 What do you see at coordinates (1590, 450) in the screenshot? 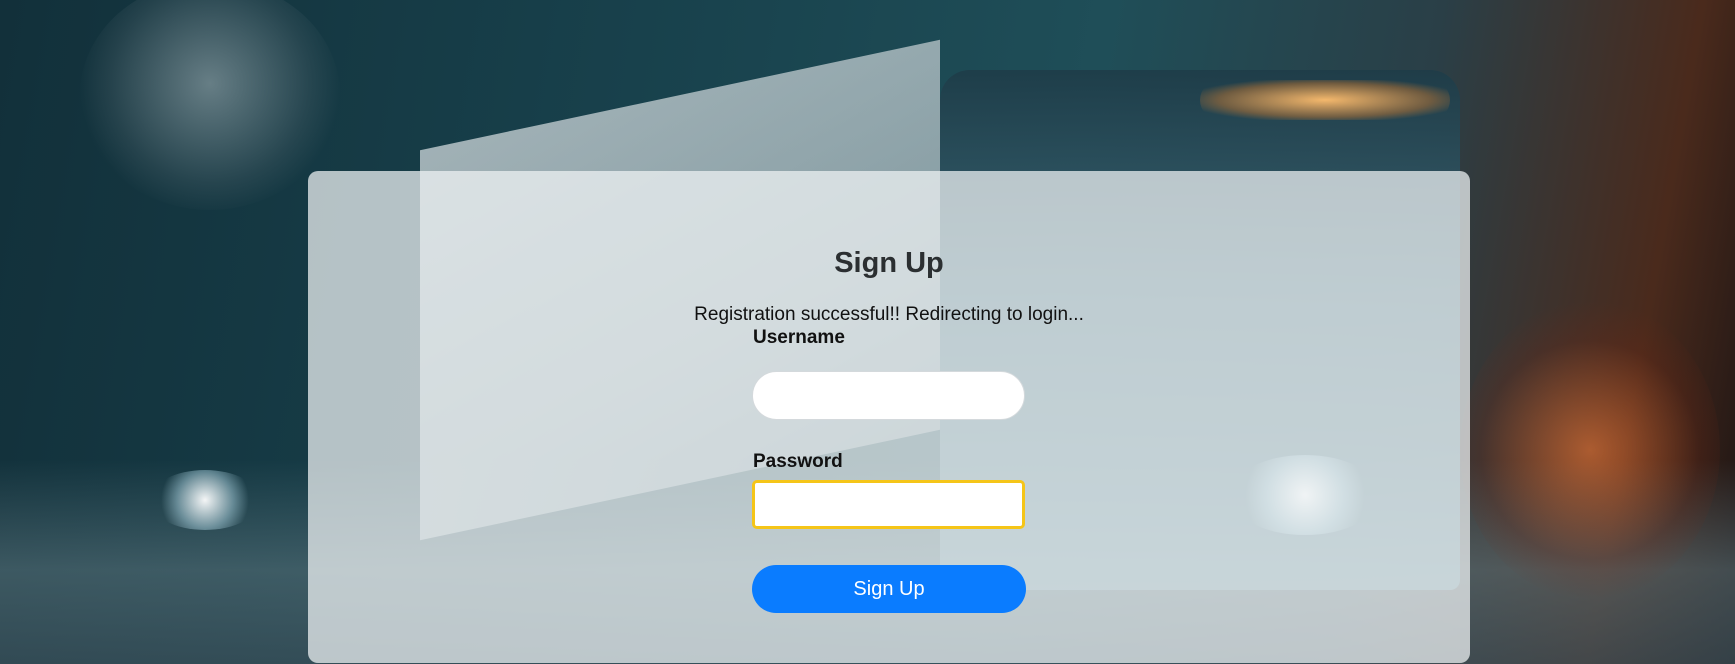
I see `background-orange-glow` at bounding box center [1590, 450].